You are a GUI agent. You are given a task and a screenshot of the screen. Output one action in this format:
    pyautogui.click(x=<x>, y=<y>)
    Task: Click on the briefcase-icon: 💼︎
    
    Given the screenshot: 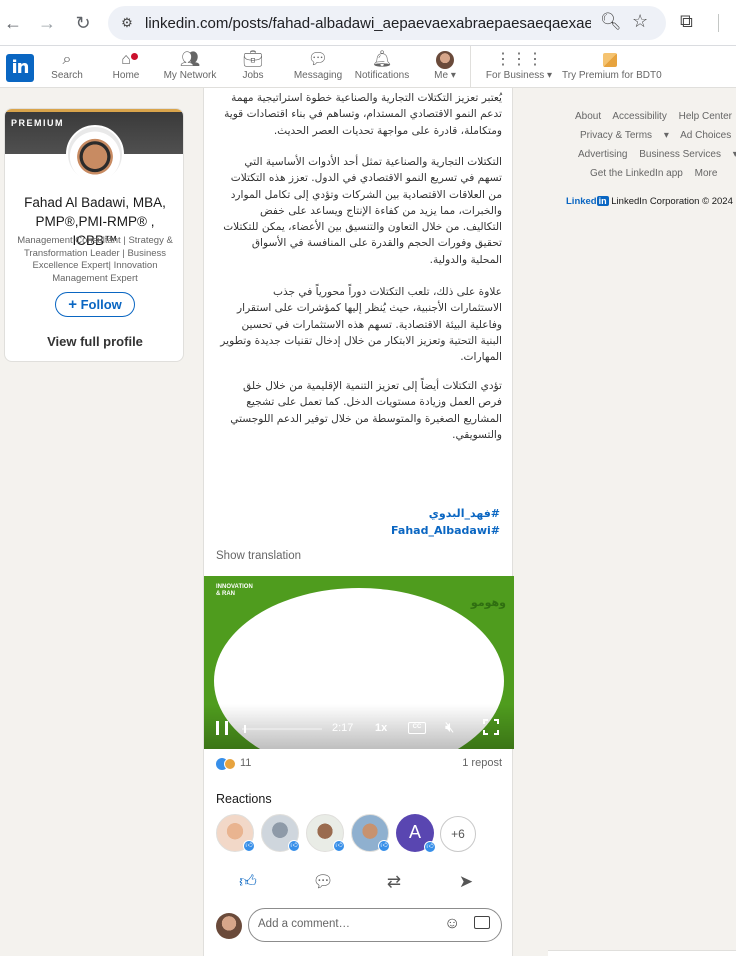 What is the action you would take?
    pyautogui.click(x=253, y=59)
    